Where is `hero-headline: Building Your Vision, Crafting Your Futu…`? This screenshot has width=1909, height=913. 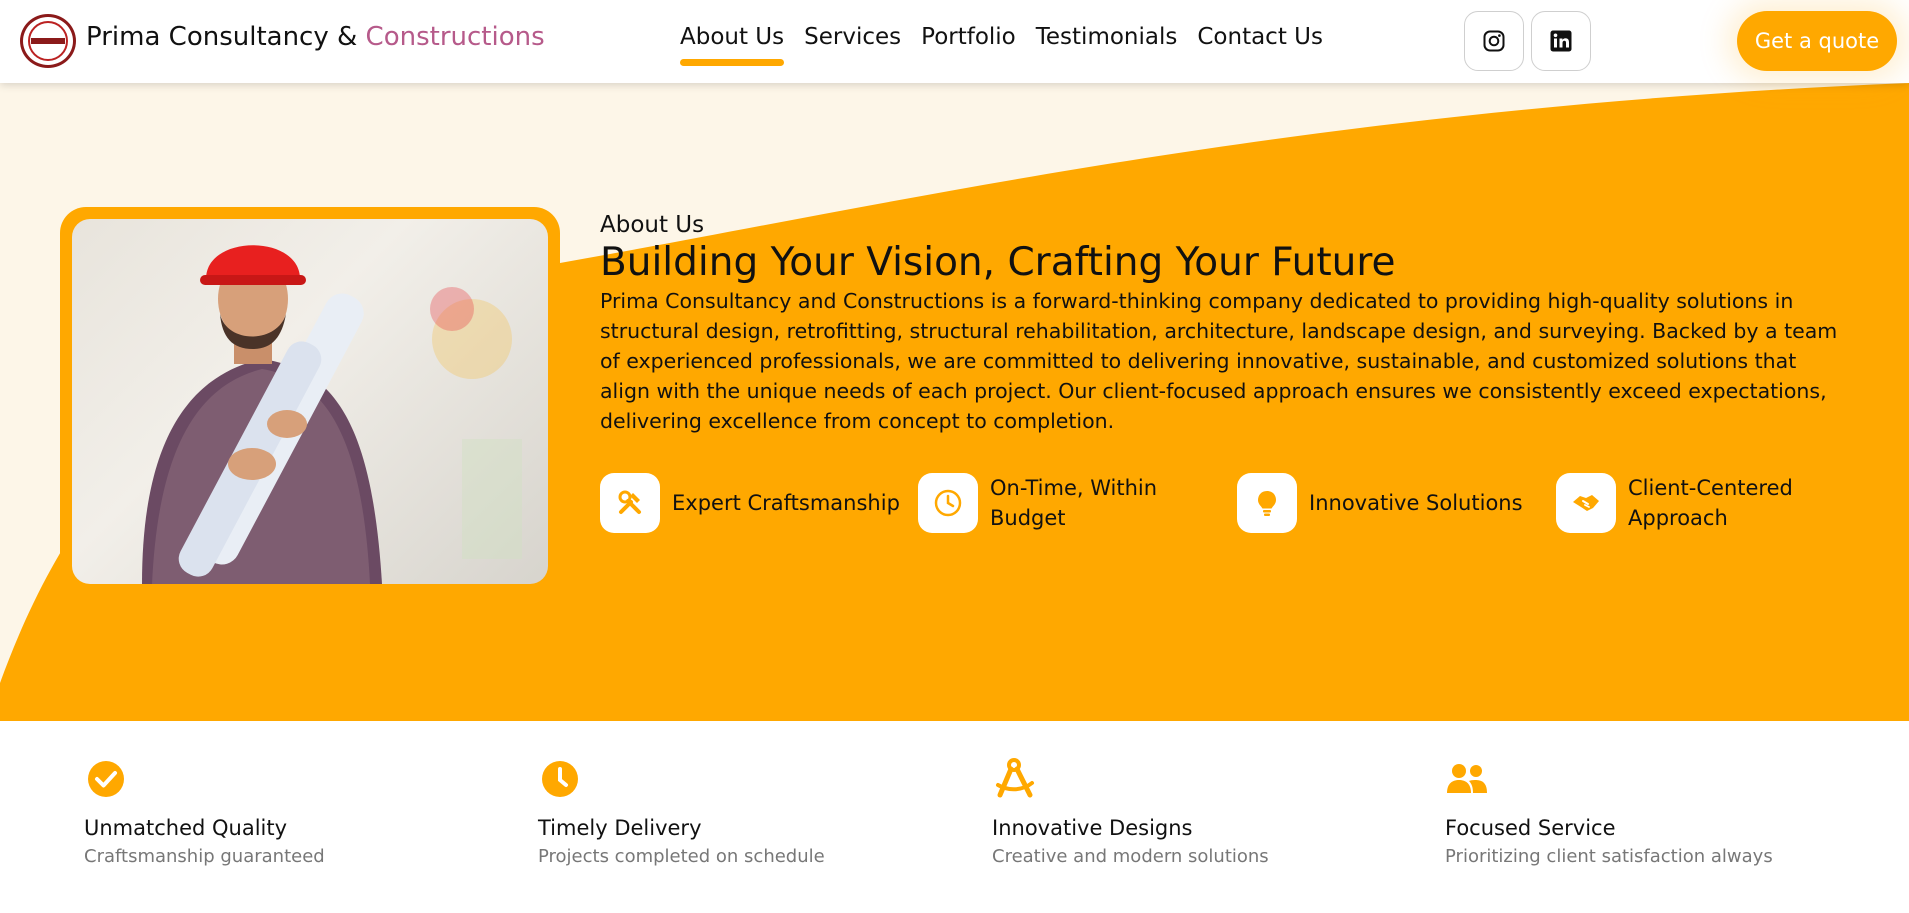
hero-headline: Building Your Vision, Crafting Your Futu… is located at coordinates (998, 262).